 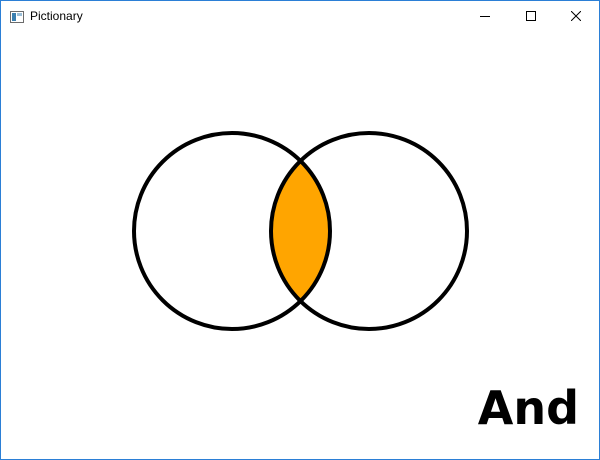 I want to click on close-icon, so click(x=576, y=17).